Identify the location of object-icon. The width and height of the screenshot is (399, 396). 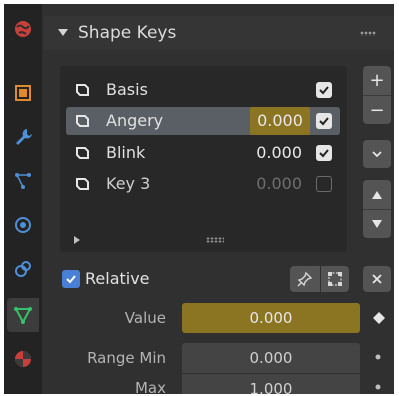
(23, 93).